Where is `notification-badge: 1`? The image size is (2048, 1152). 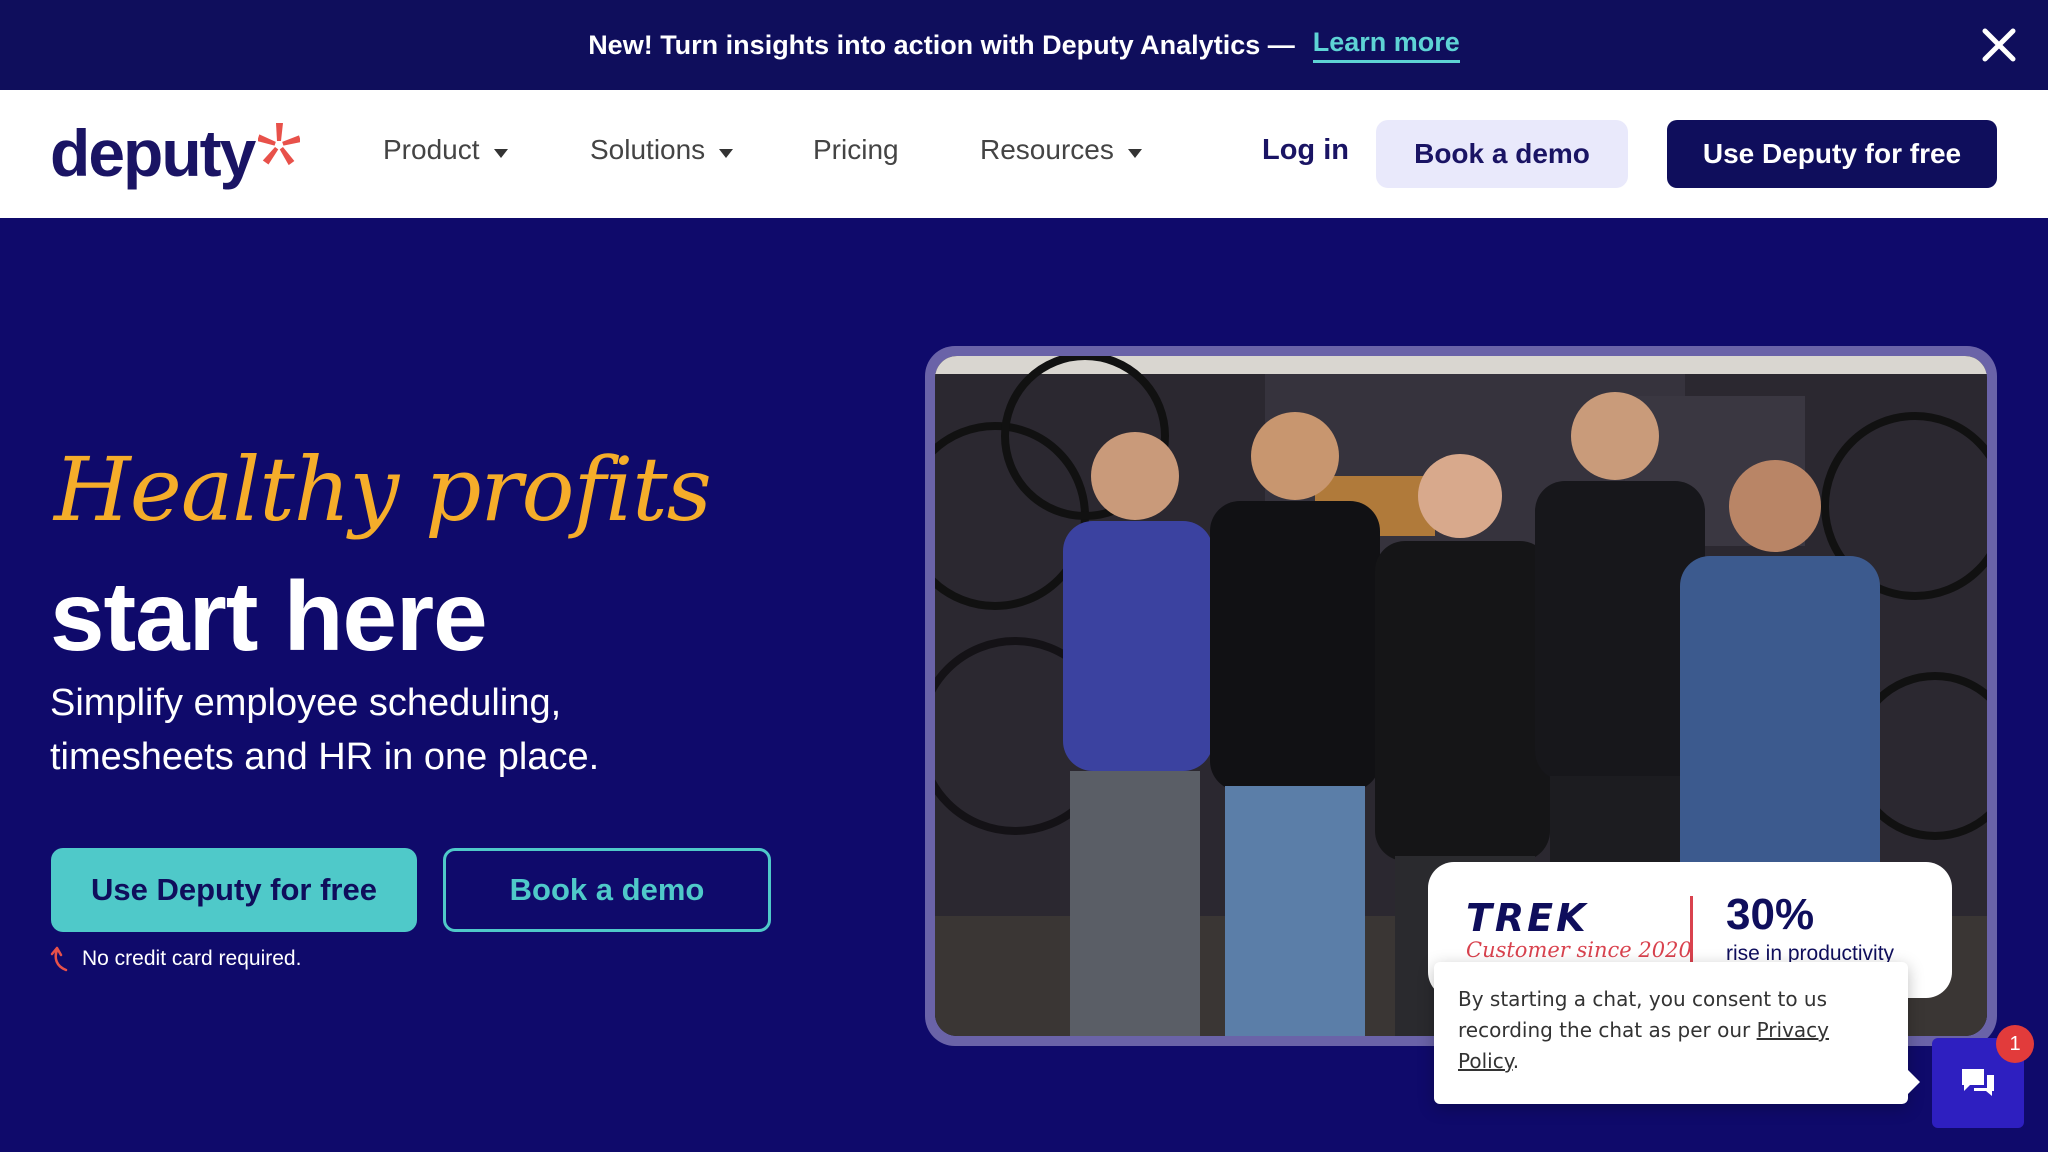
notification-badge: 1 is located at coordinates (2015, 1044).